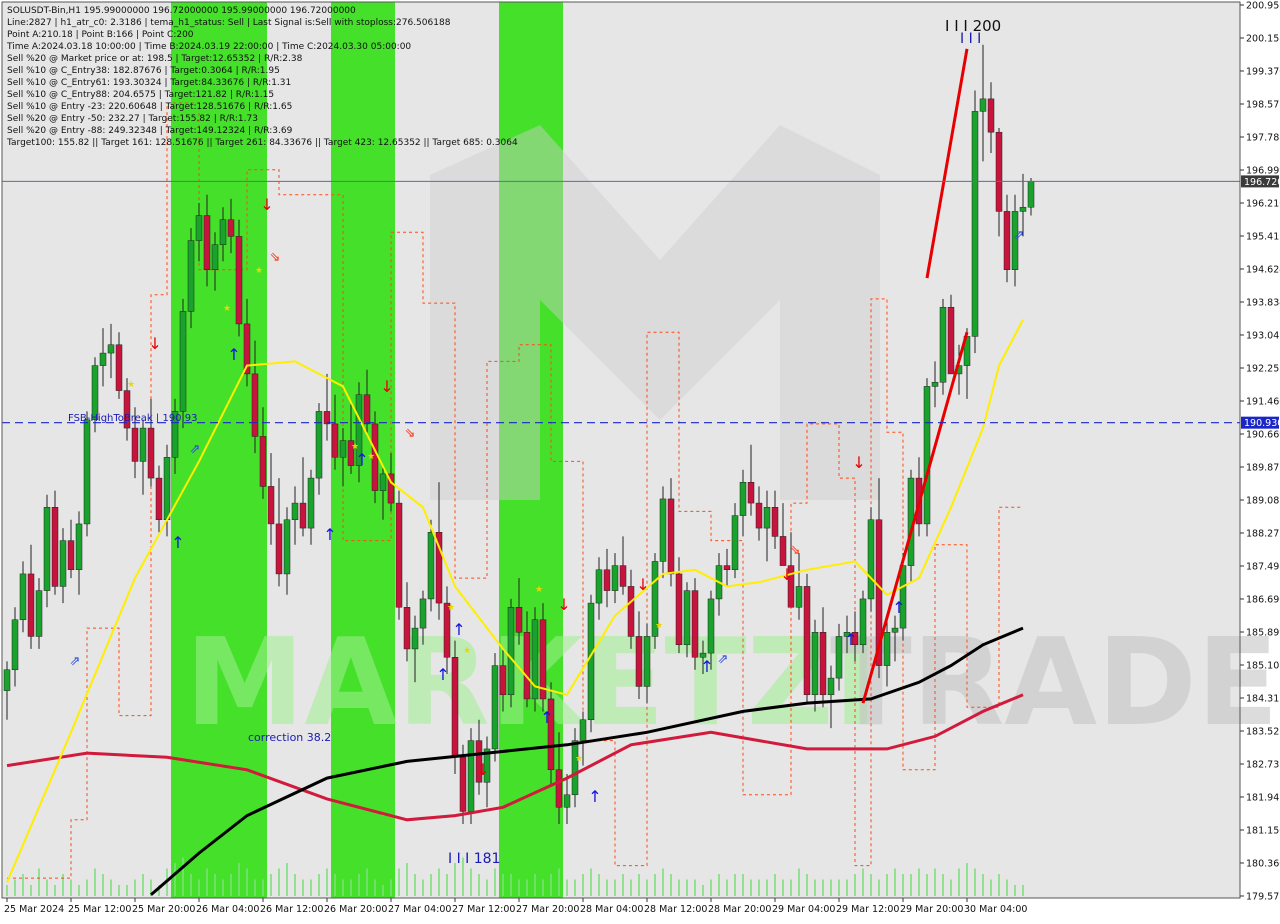 The height and width of the screenshot is (924, 1280). Describe the element at coordinates (483, 909) in the screenshot. I see `x-tick-label: 27 Mar 12:00` at that location.